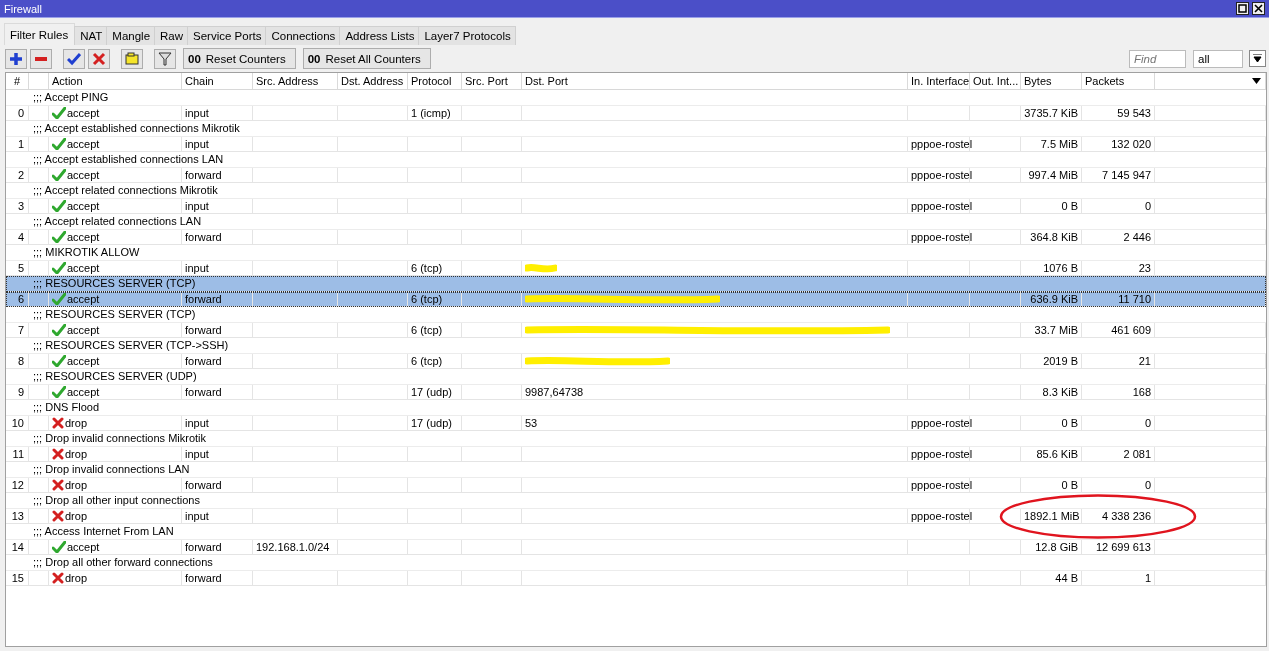 This screenshot has width=1269, height=651. I want to click on tab: Service Ports, so click(227, 35).